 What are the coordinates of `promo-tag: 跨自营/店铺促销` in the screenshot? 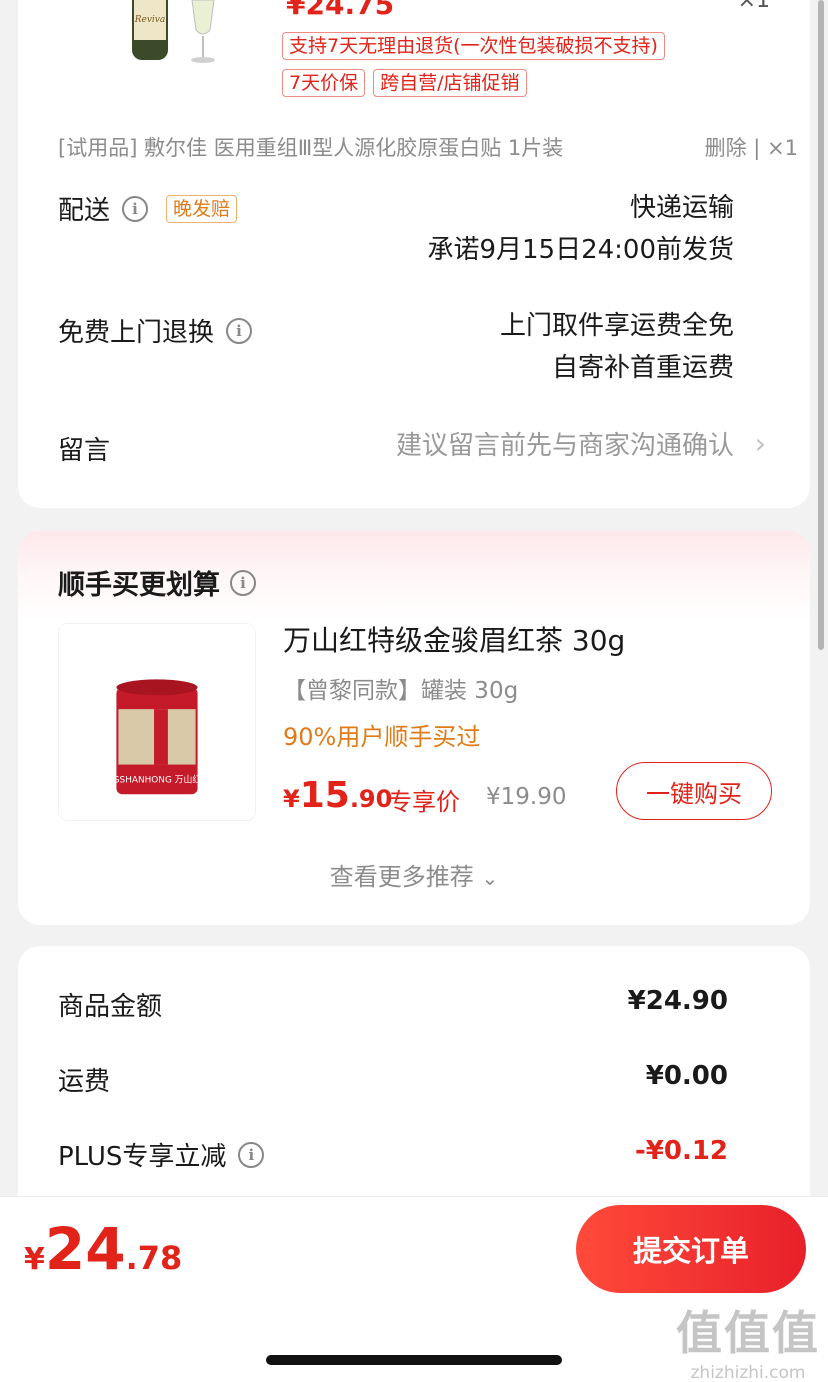 It's located at (450, 83).